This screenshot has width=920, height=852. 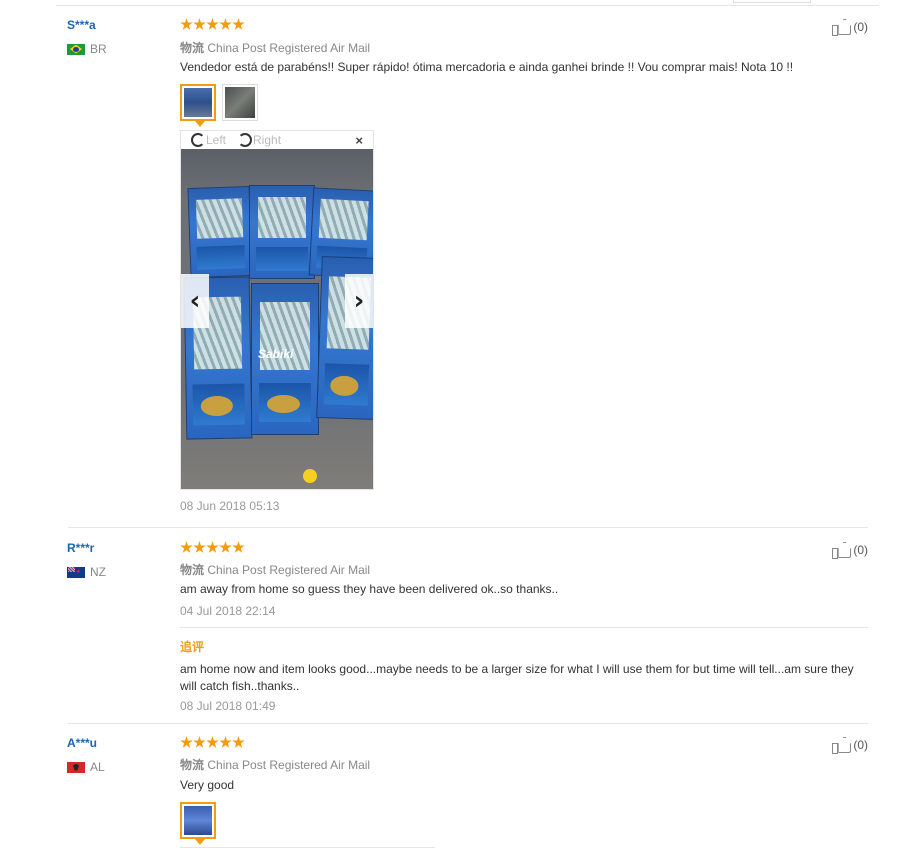 I want to click on photo-viewer-toolbar: Left Right ×, so click(x=277, y=140).